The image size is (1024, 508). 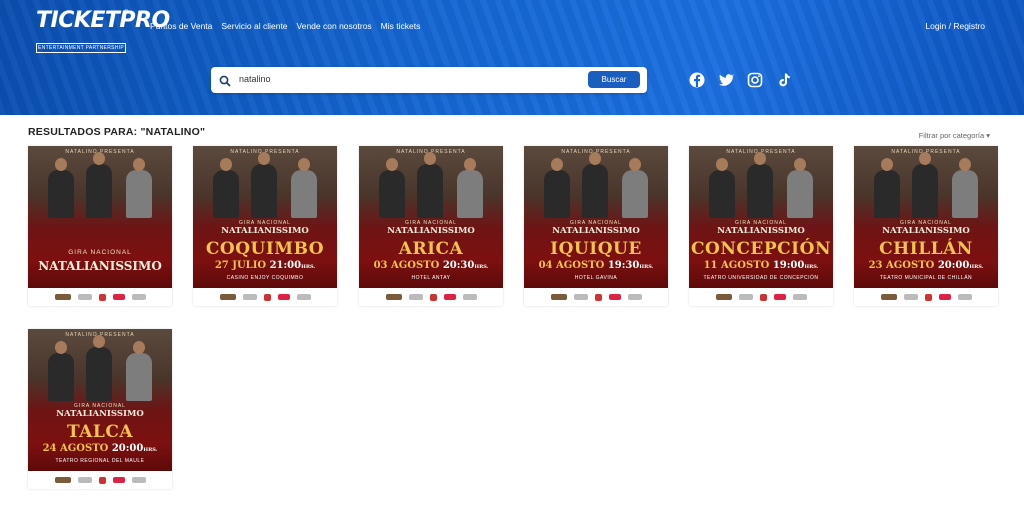 What do you see at coordinates (623, 265) in the screenshot?
I see `poster-time: 19:30` at bounding box center [623, 265].